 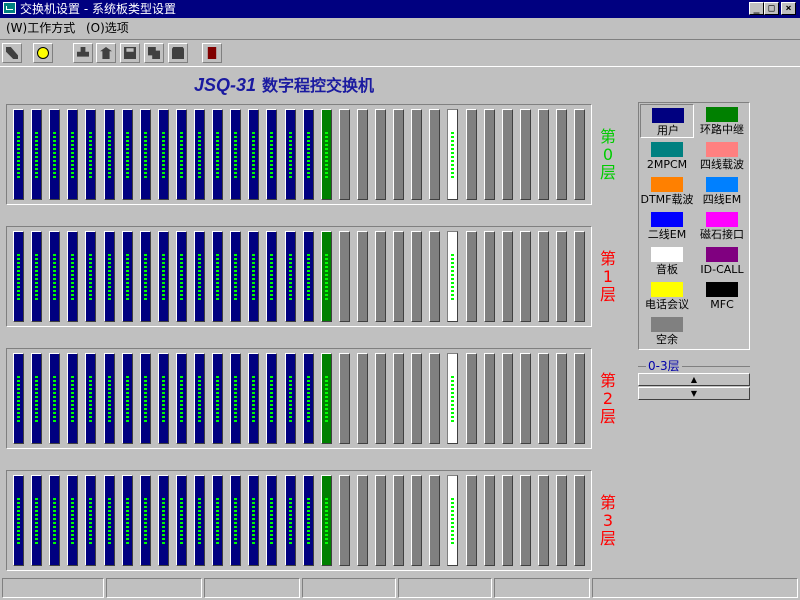 What do you see at coordinates (667, 261) in the screenshot?
I see `board-type-option: 音板` at bounding box center [667, 261].